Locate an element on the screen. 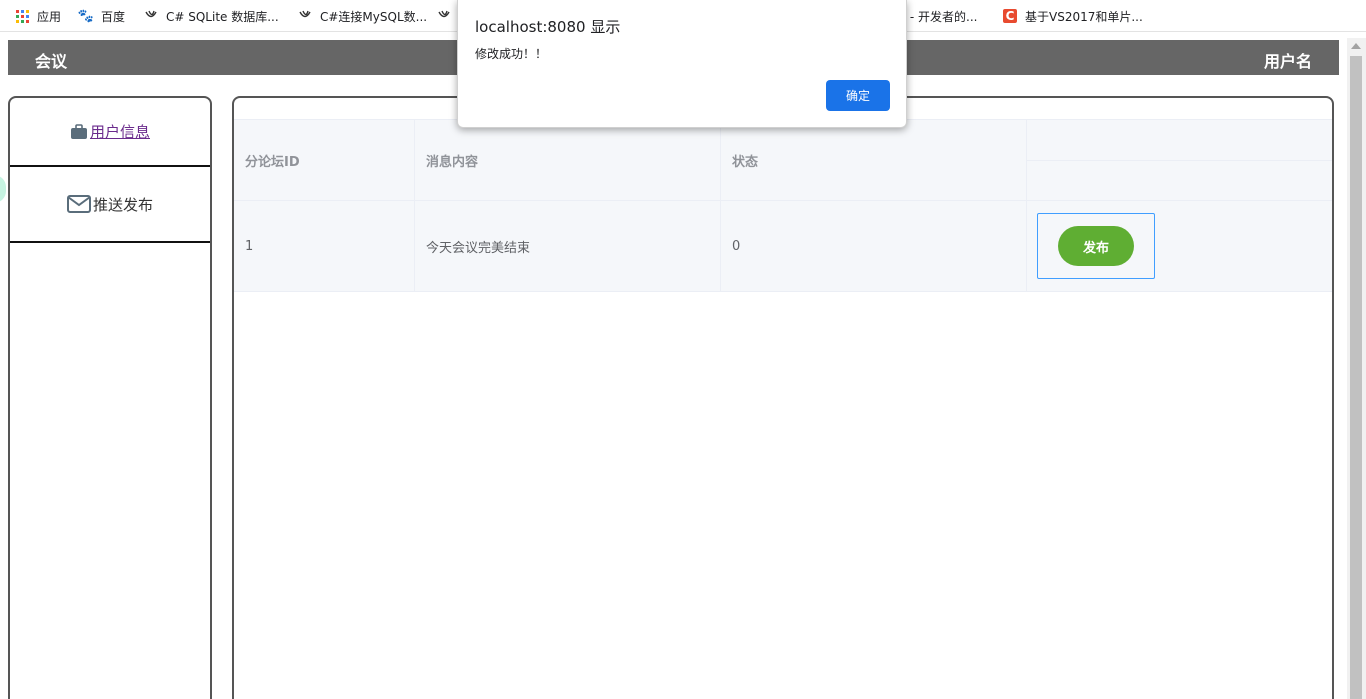  bookmark-label: 百度 is located at coordinates (113, 16).